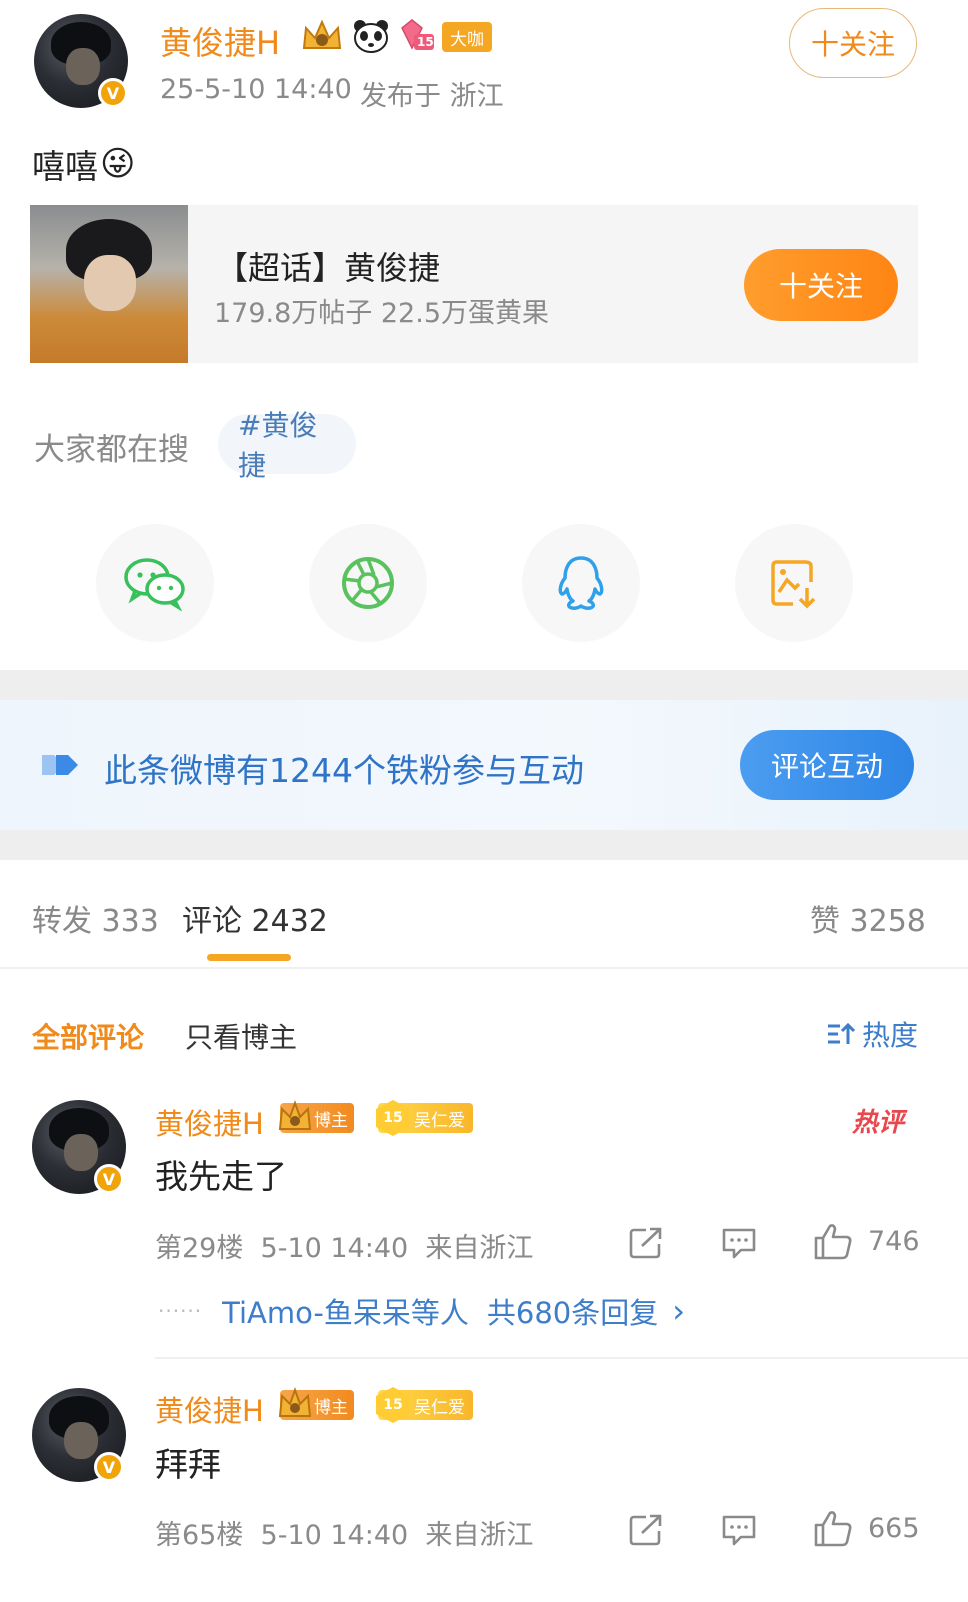 This screenshot has height=1602, width=968. What do you see at coordinates (322, 34) in the screenshot?
I see `crown-medal-icon` at bounding box center [322, 34].